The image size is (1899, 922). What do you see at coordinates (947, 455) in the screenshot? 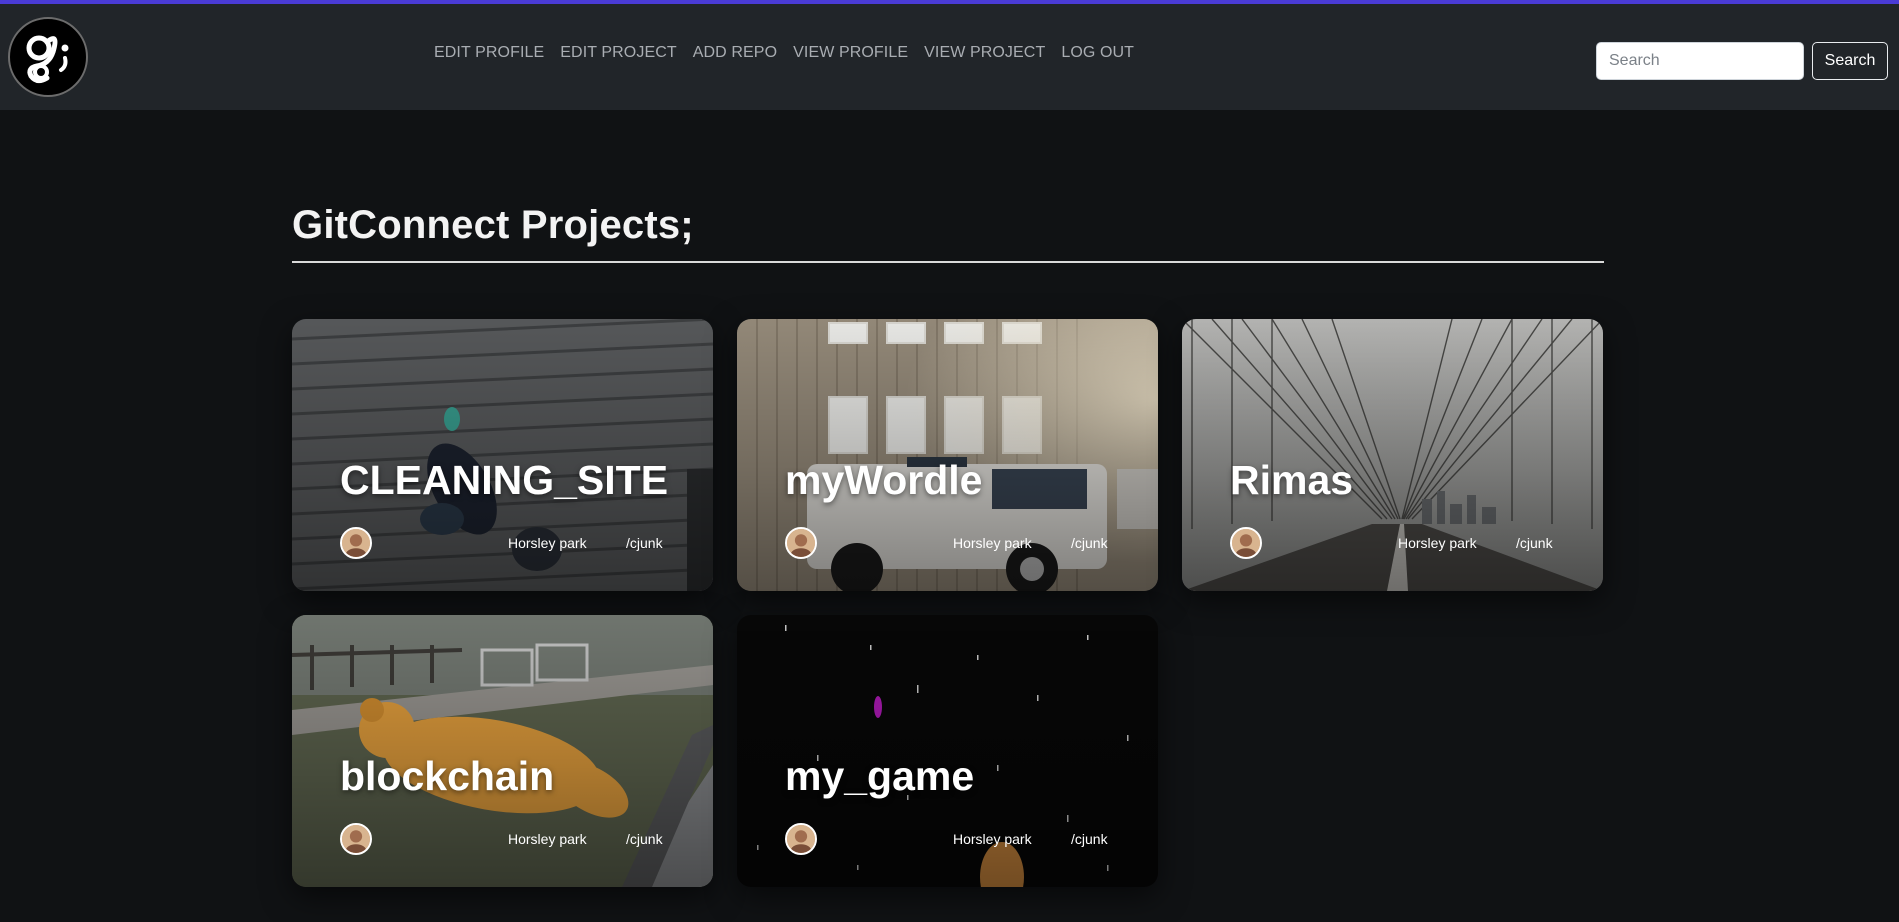
I see `project-card: myWordle Horsley park /cjunk` at bounding box center [947, 455].